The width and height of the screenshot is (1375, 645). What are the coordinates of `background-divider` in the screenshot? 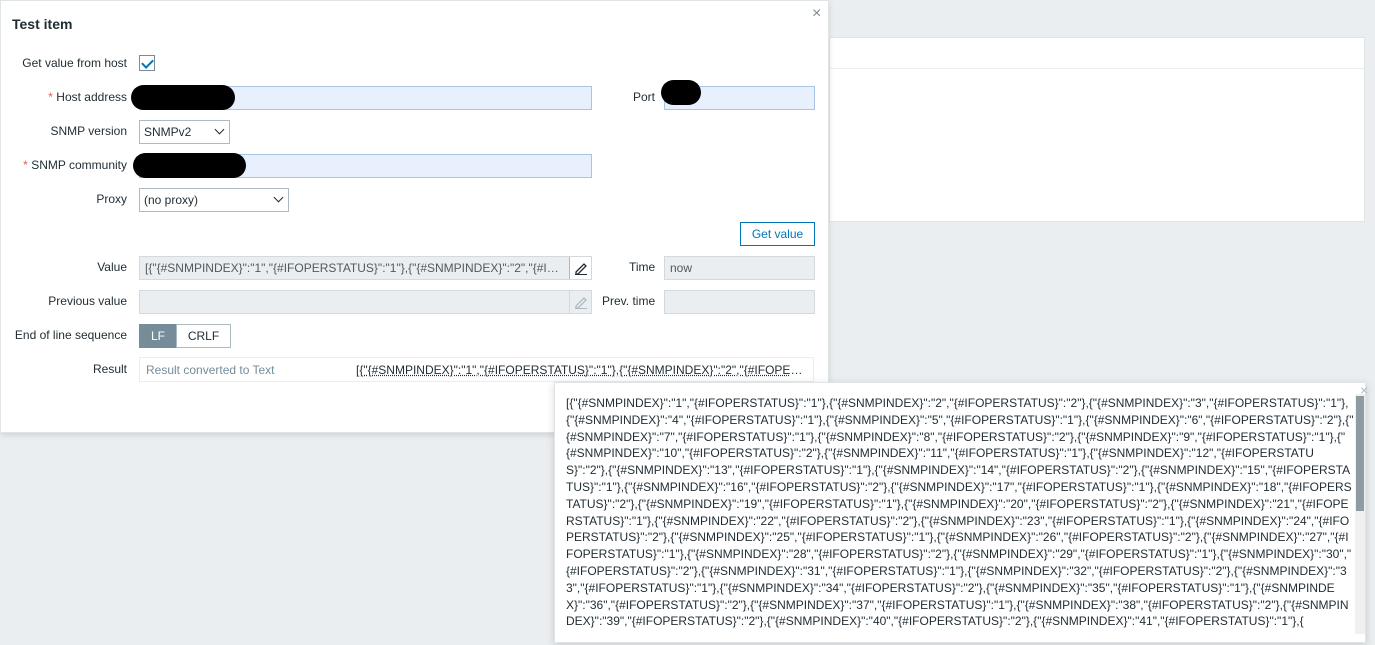 It's located at (1097, 68).